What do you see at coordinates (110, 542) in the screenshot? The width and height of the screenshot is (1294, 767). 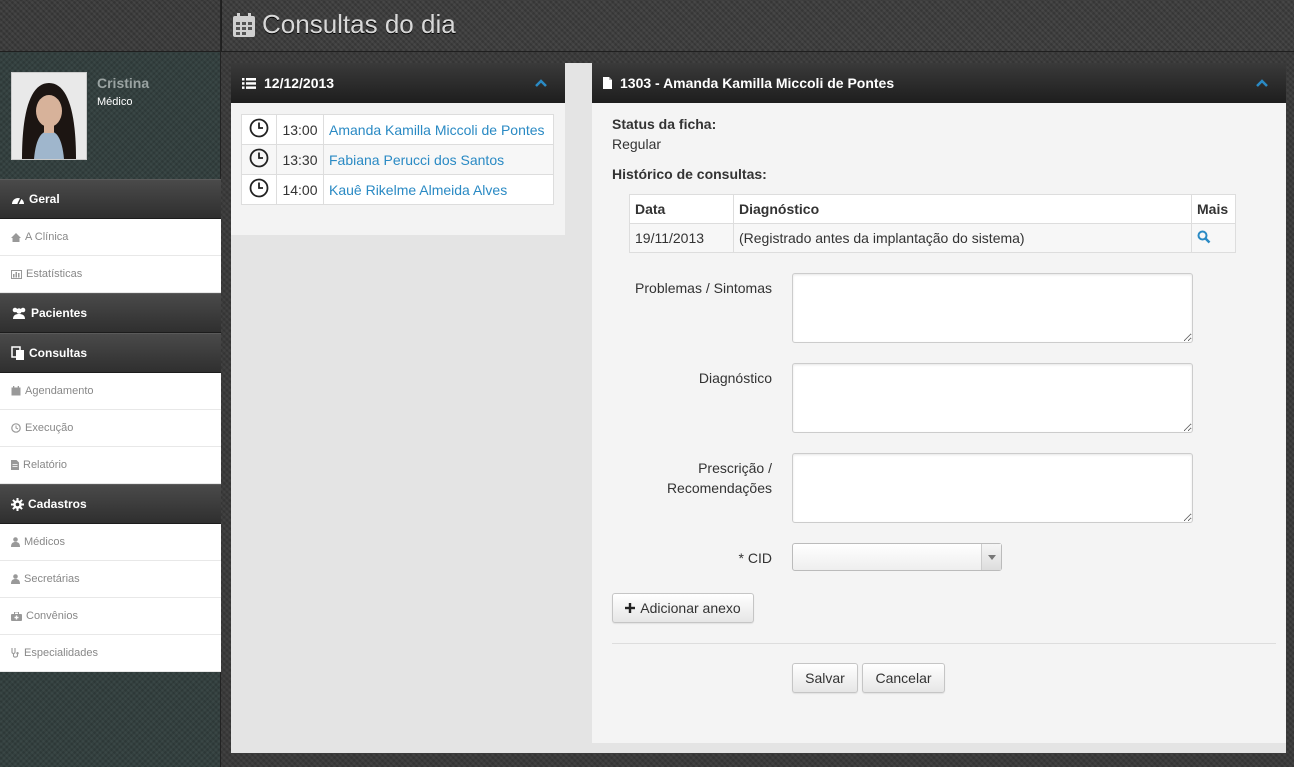 I see `sidebar-item-medicos: Médicos` at bounding box center [110, 542].